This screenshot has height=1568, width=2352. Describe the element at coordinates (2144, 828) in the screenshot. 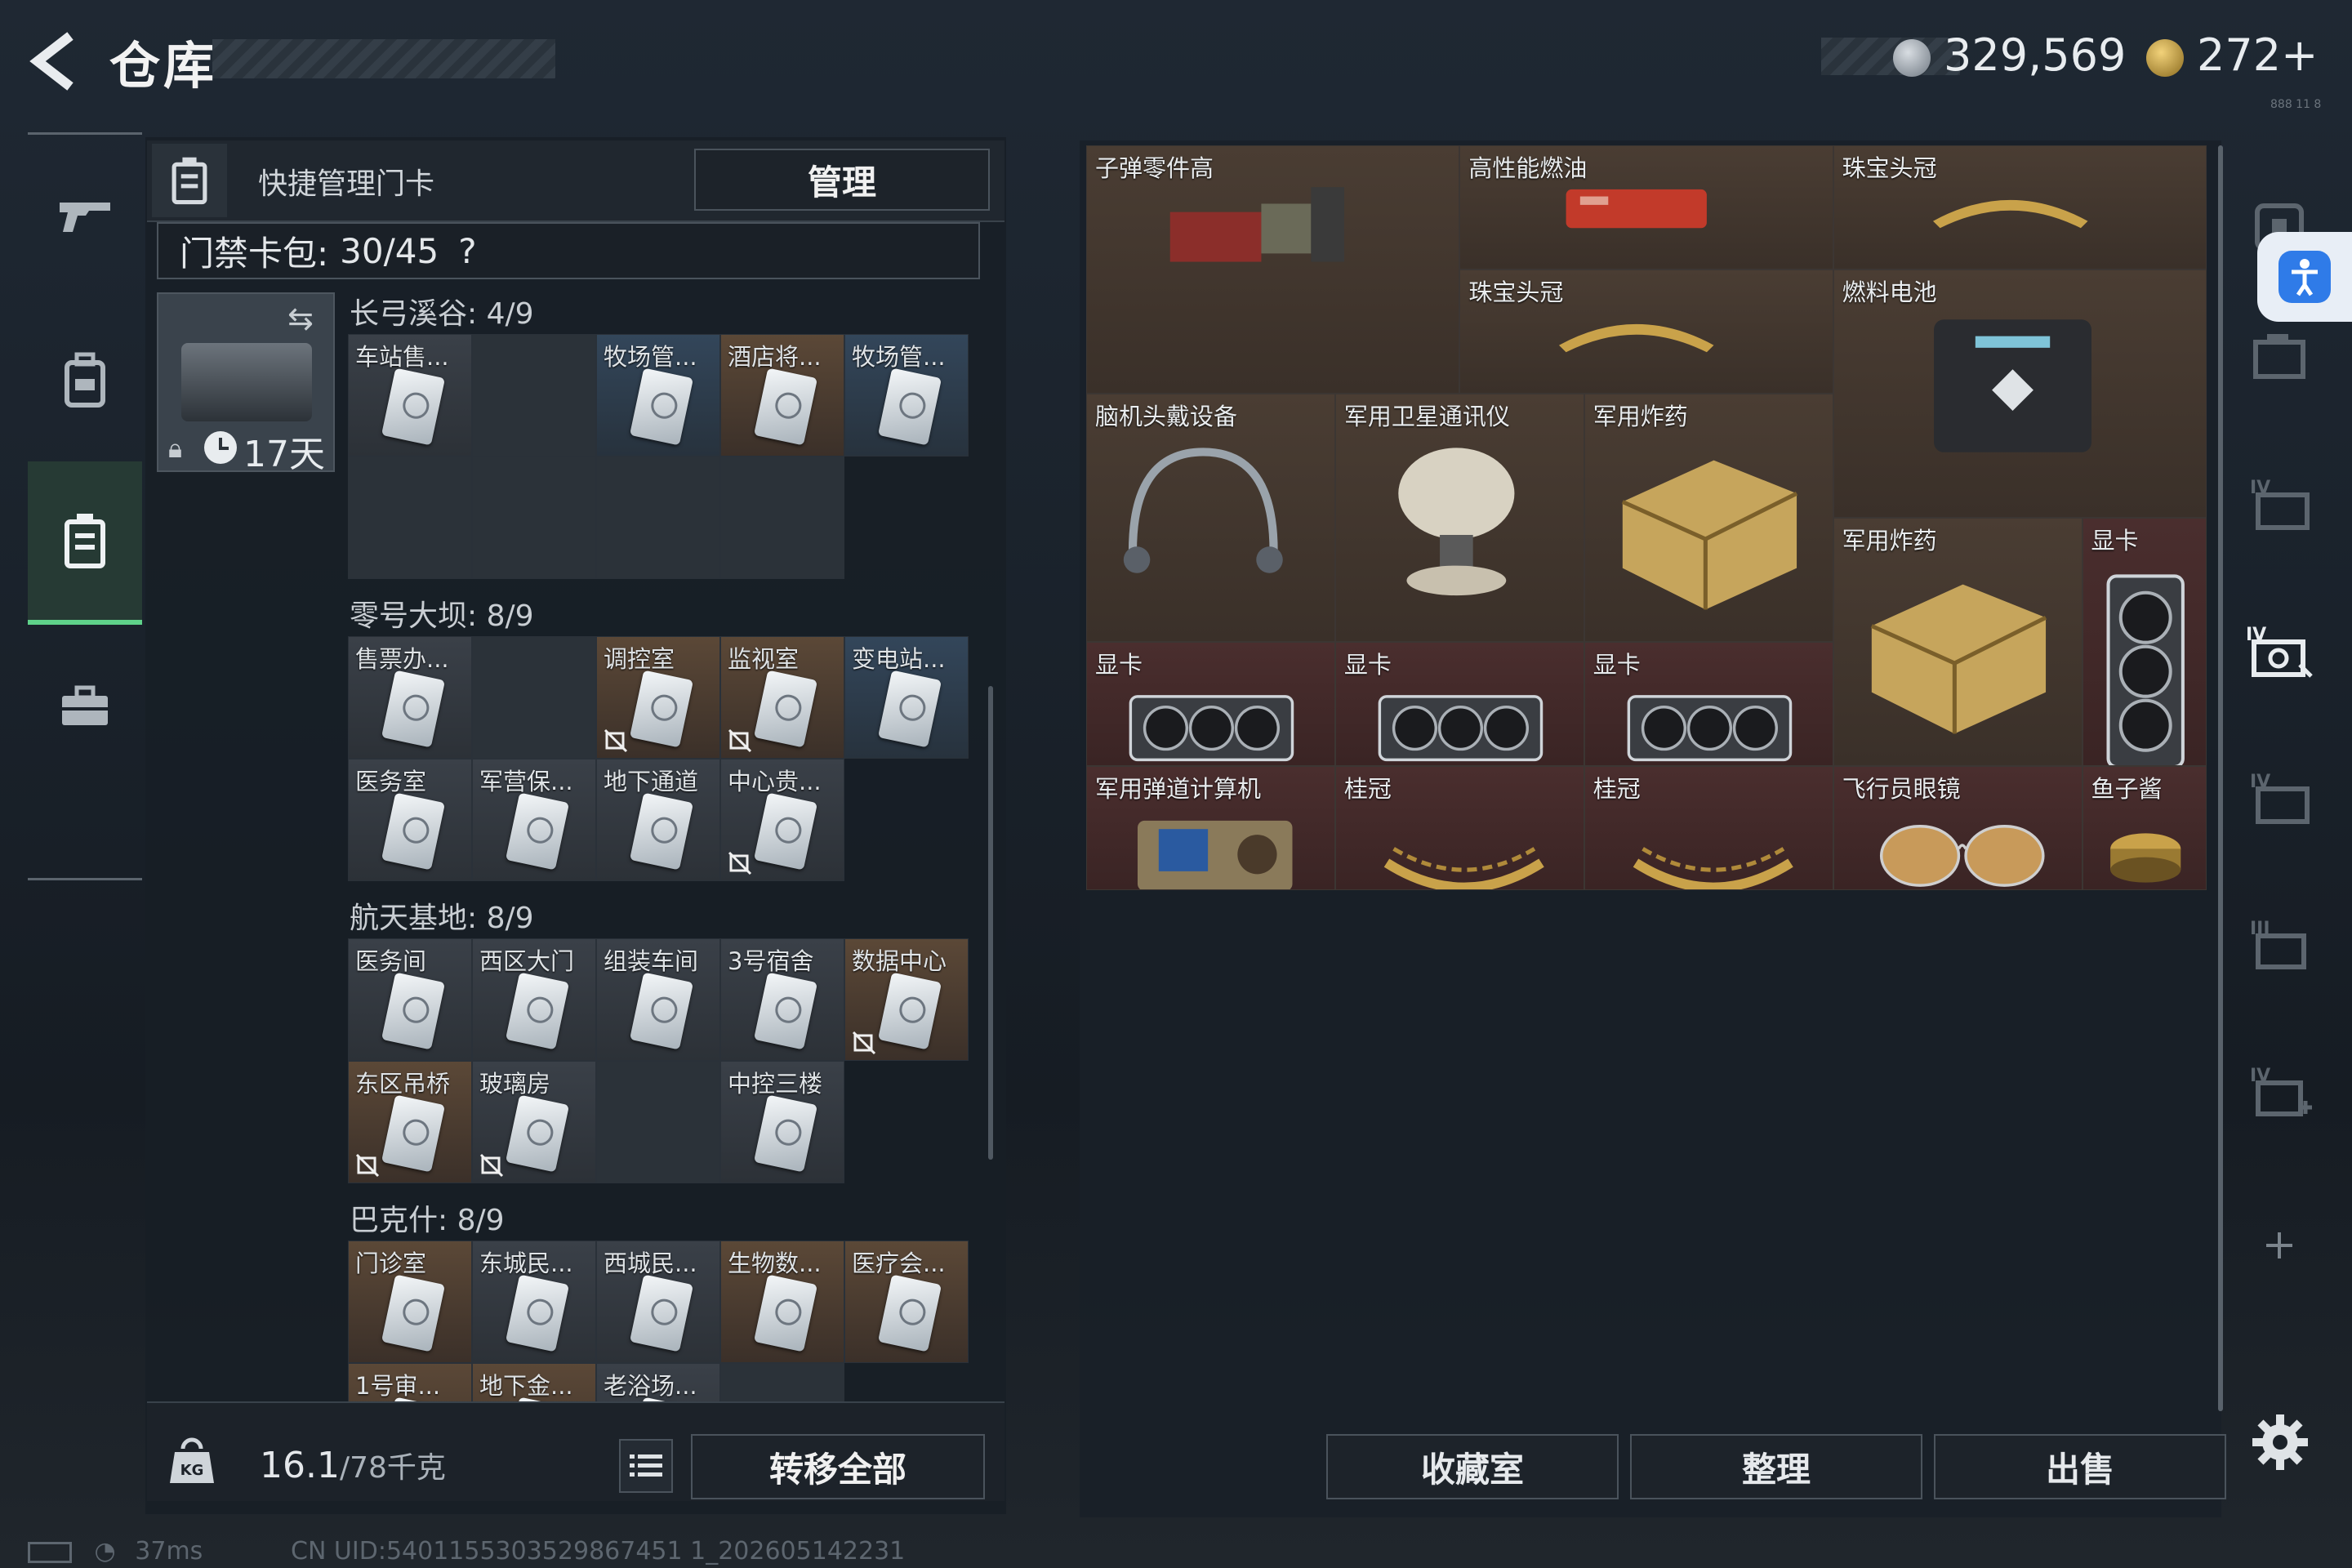

I see `storage-item: 鱼子酱` at that location.